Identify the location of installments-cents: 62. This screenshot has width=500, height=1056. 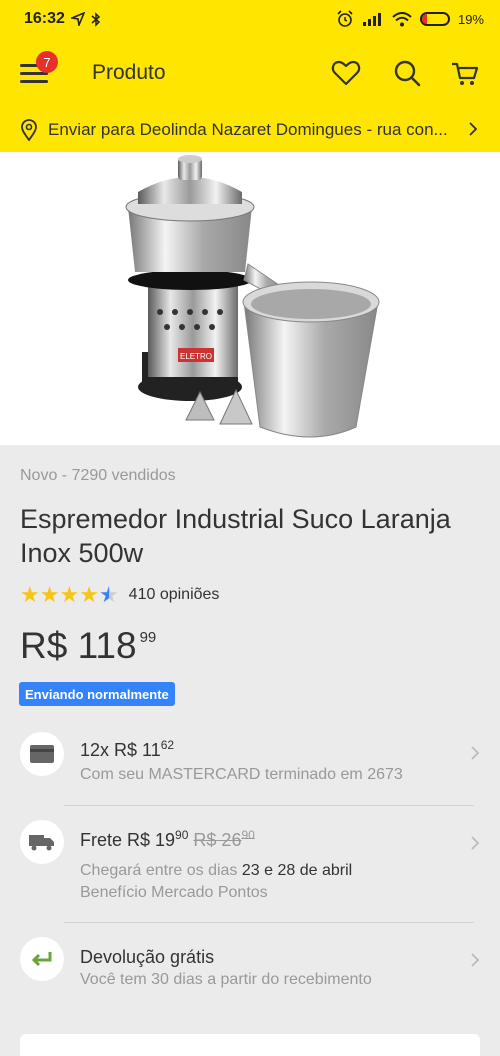
(167, 745).